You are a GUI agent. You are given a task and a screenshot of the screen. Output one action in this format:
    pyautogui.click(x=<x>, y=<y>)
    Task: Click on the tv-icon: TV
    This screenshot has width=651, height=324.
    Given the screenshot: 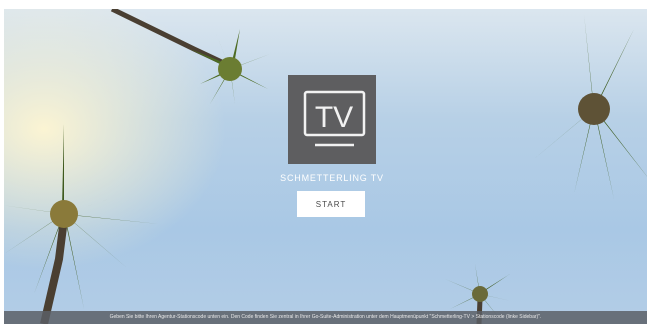 What is the action you would take?
    pyautogui.click(x=334, y=118)
    